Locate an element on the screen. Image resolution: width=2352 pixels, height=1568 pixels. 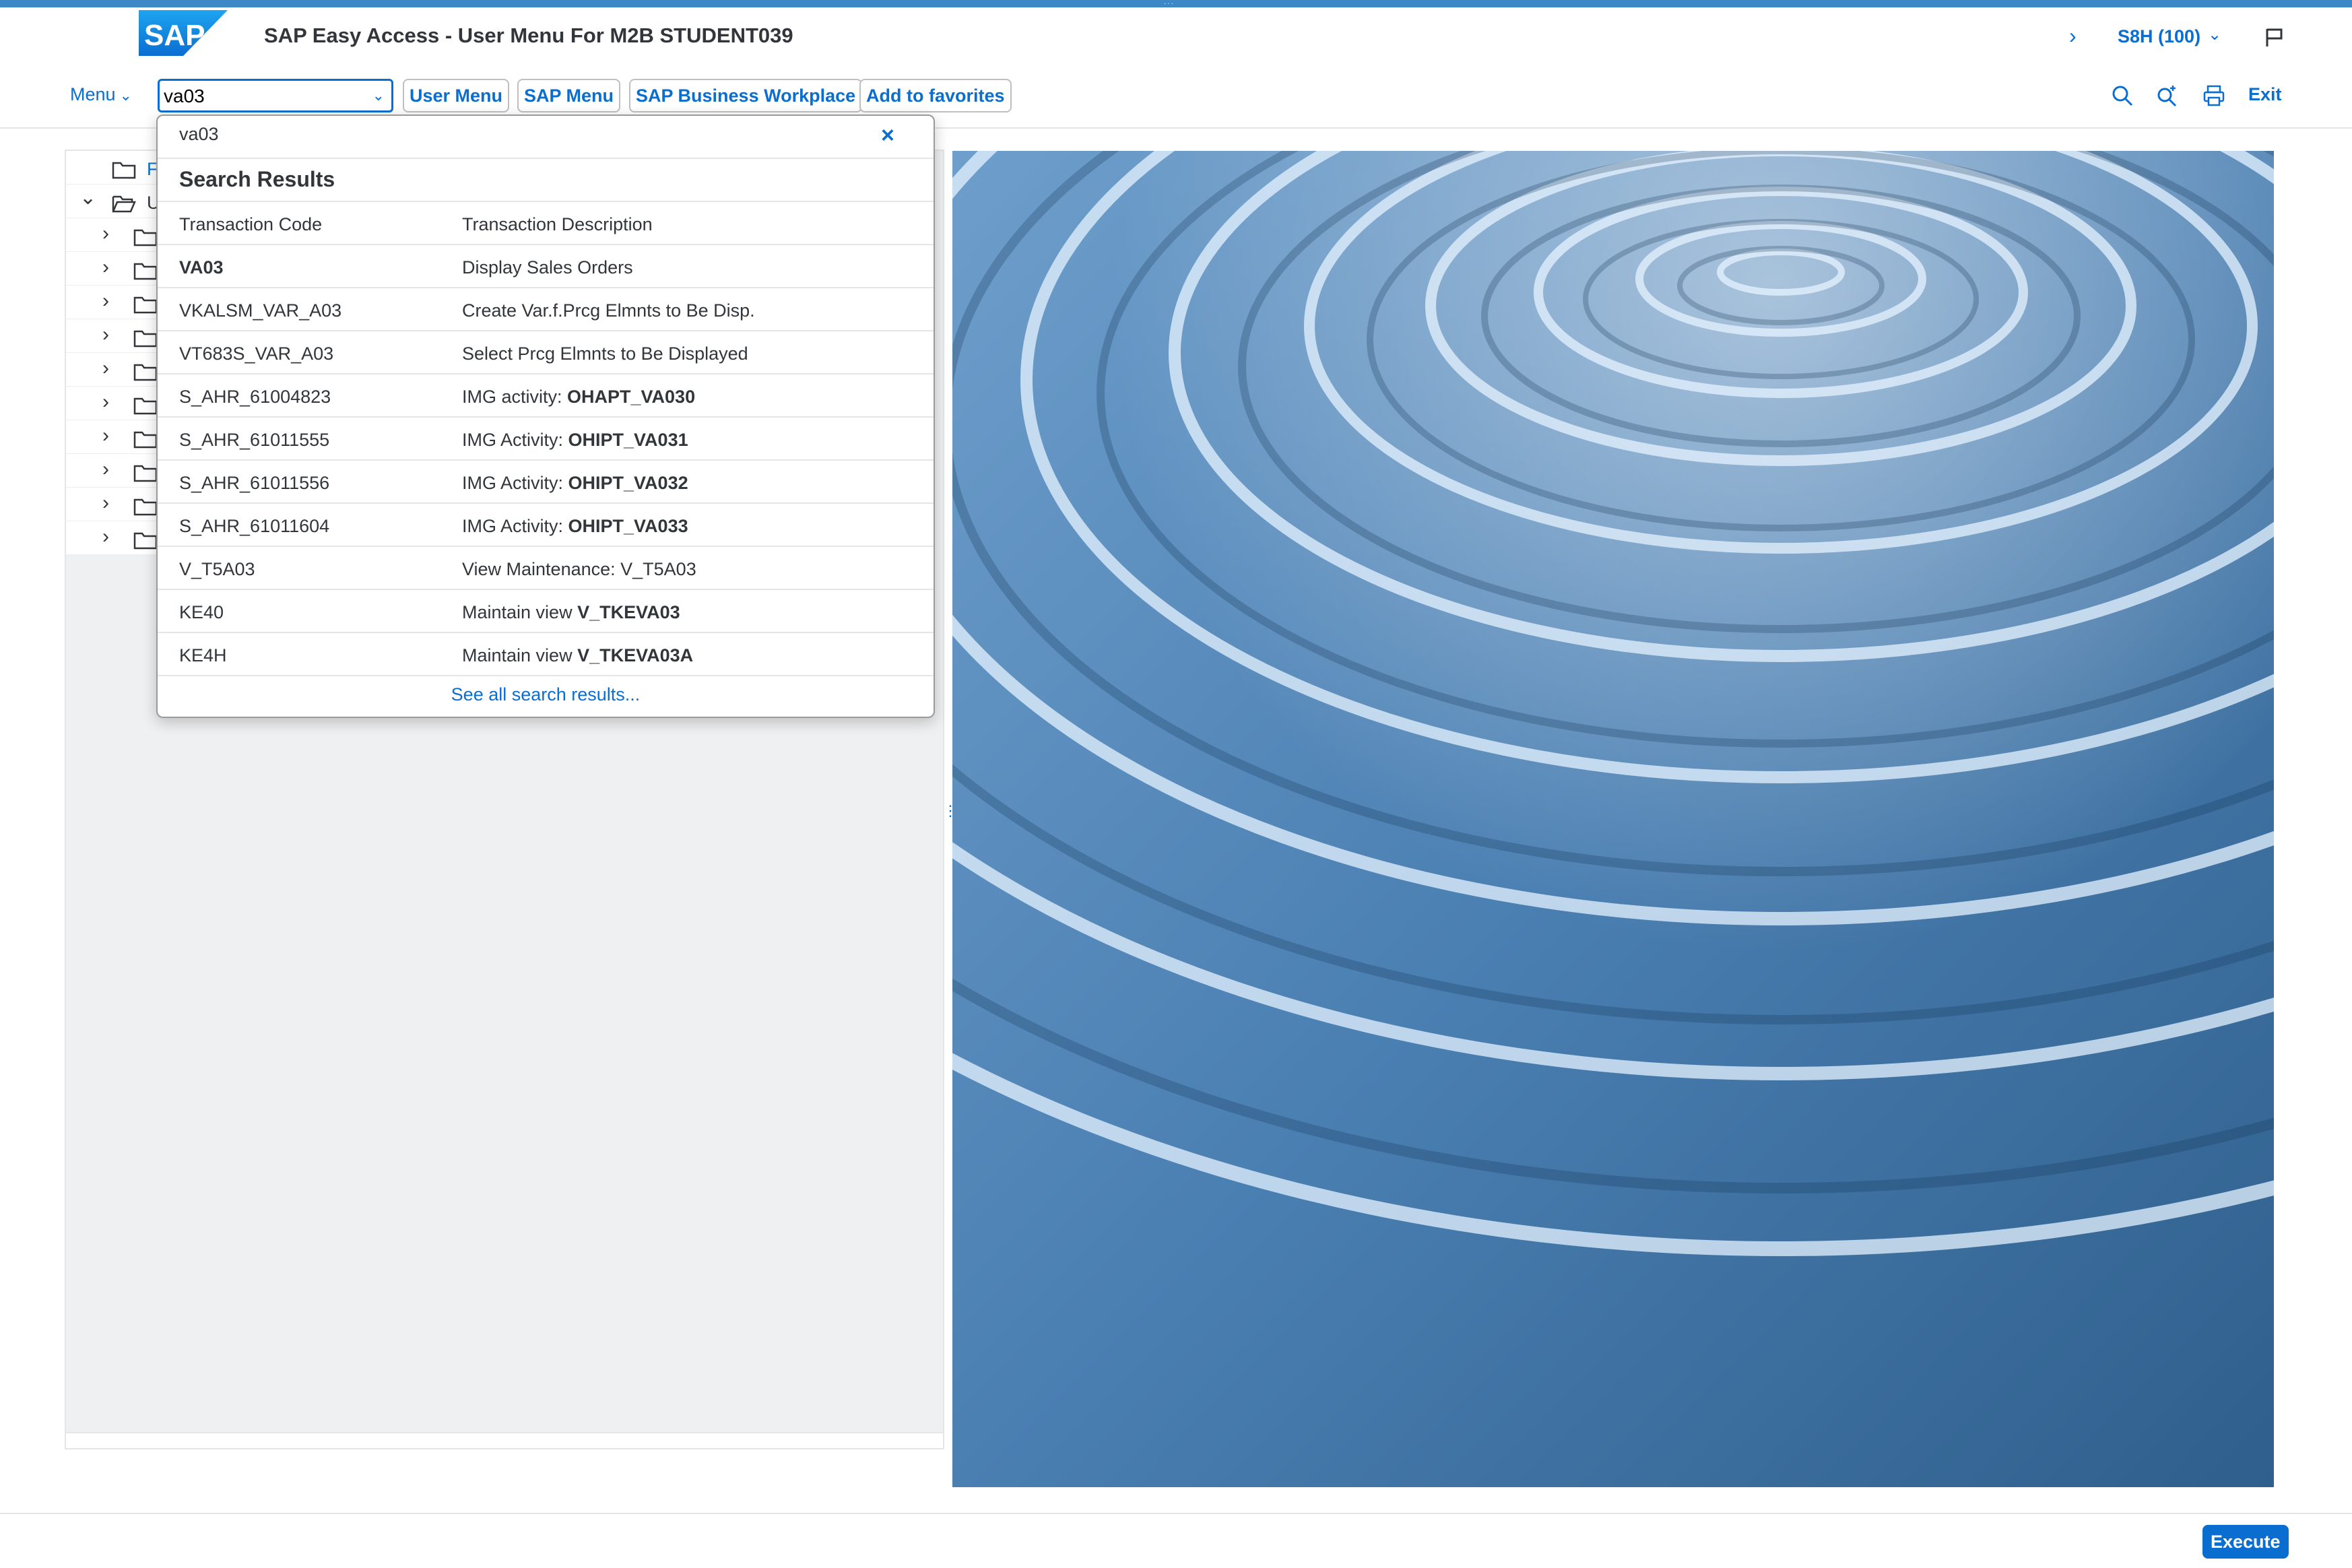
transaction-description: IMG Activity: OHIPT_VA031 is located at coordinates (575, 440).